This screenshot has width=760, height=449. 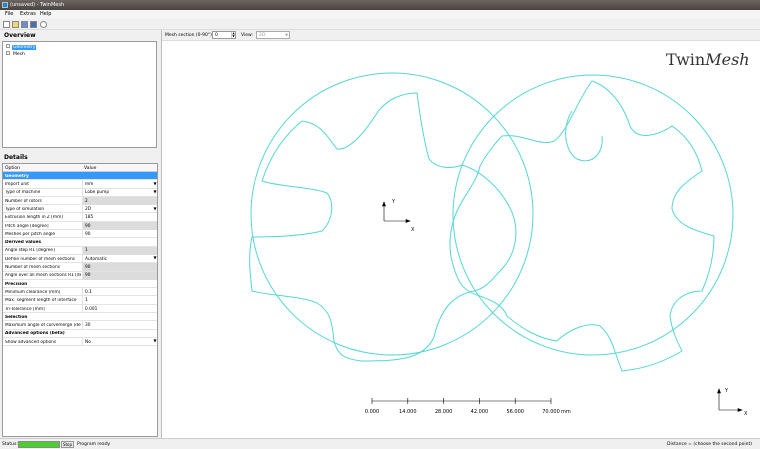 I want to click on grid-category-row: Advanced options (beta), so click(x=80, y=334).